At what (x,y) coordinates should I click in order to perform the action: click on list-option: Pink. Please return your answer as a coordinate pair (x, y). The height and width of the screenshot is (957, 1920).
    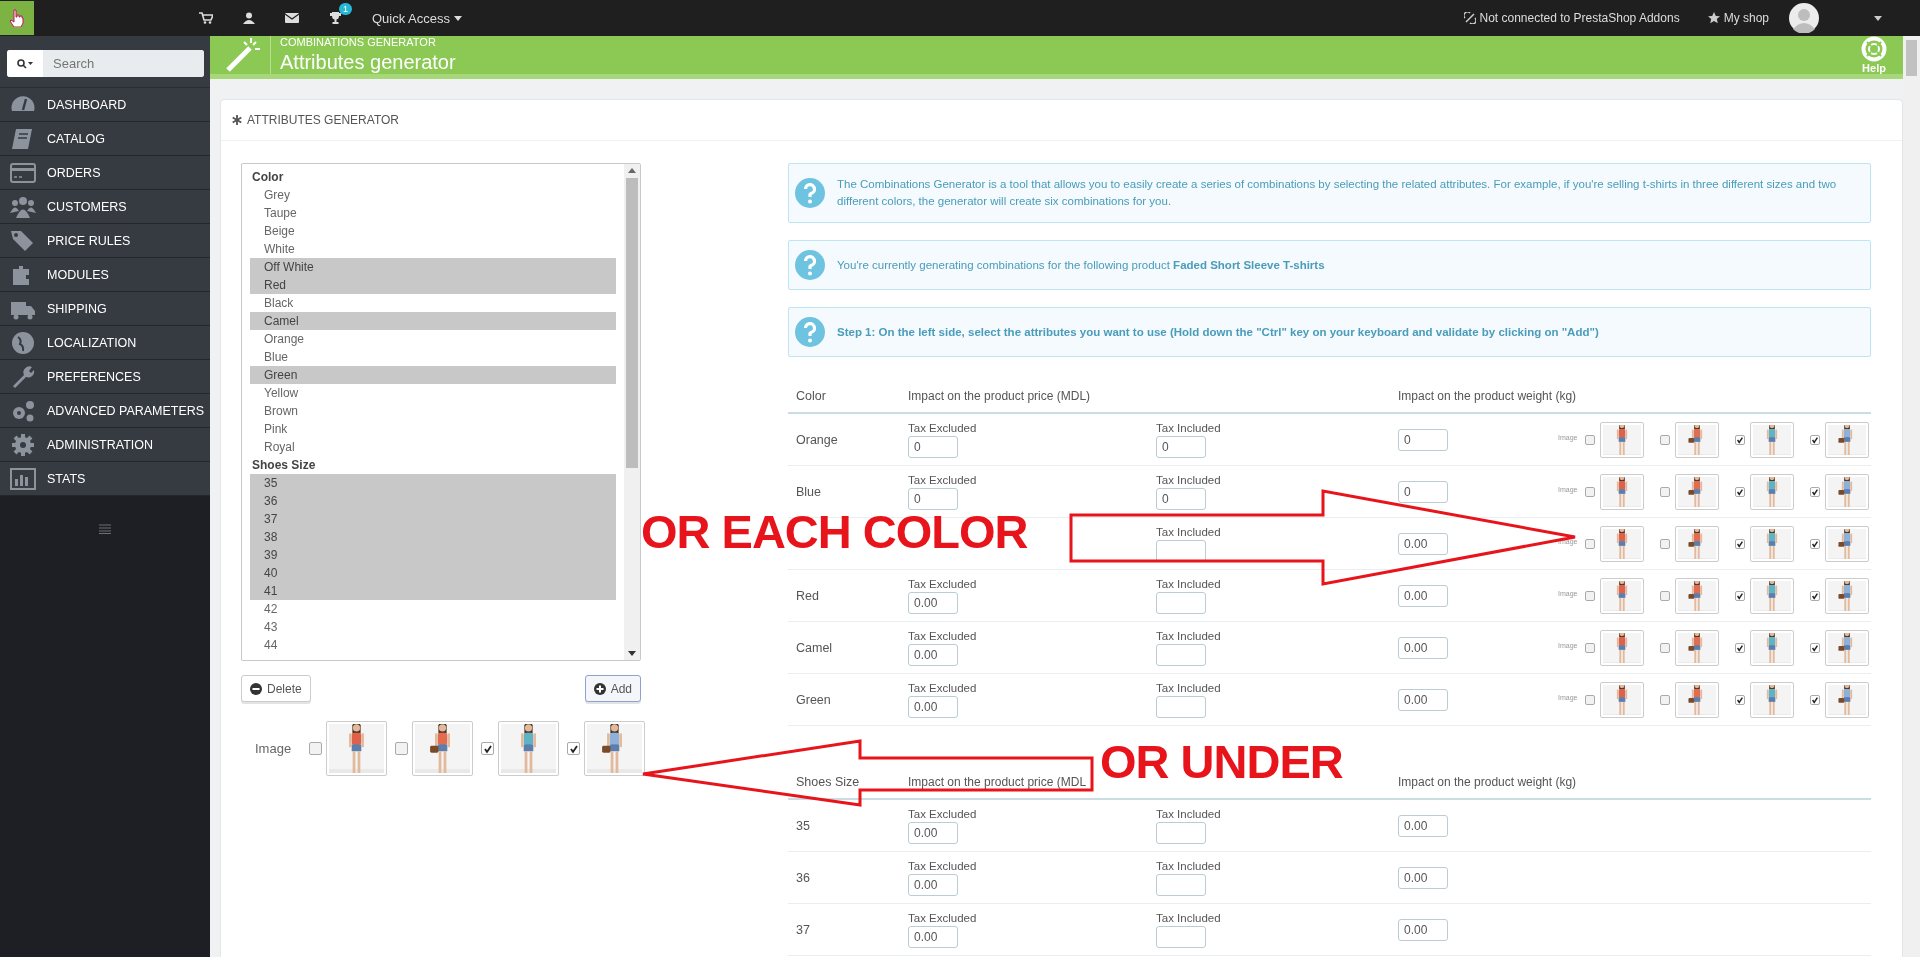
    Looking at the image, I should click on (433, 429).